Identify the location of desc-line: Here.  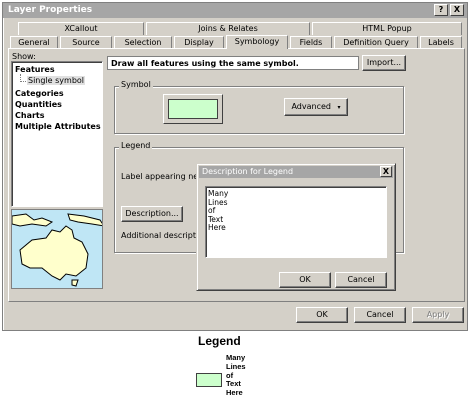
(217, 227).